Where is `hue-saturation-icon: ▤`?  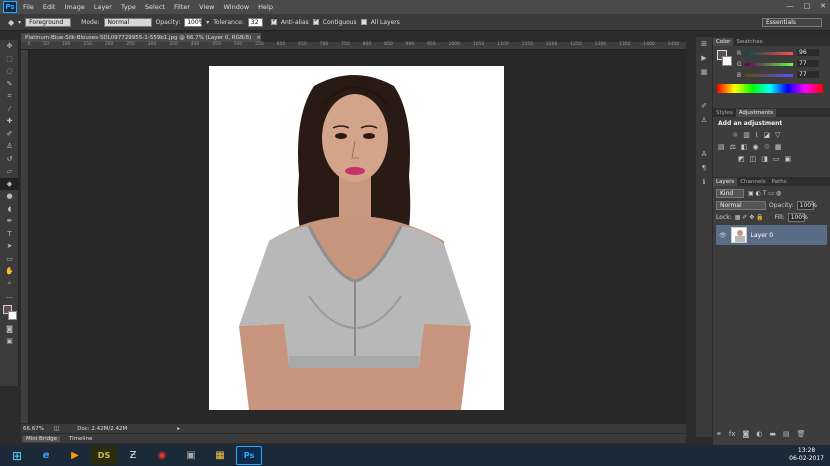 hue-saturation-icon: ▤ is located at coordinates (721, 147).